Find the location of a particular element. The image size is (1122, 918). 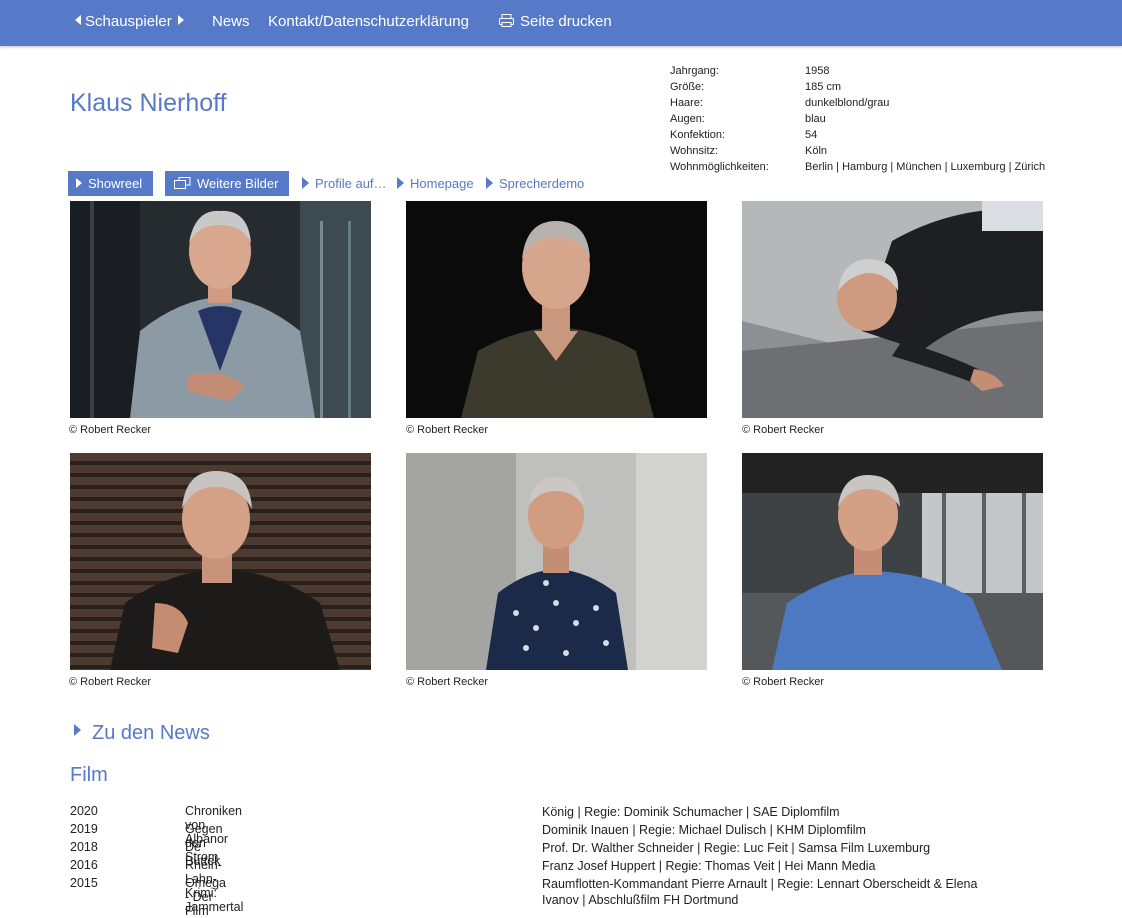

nav-schauspieler: Schauspieler is located at coordinates (129, 21).